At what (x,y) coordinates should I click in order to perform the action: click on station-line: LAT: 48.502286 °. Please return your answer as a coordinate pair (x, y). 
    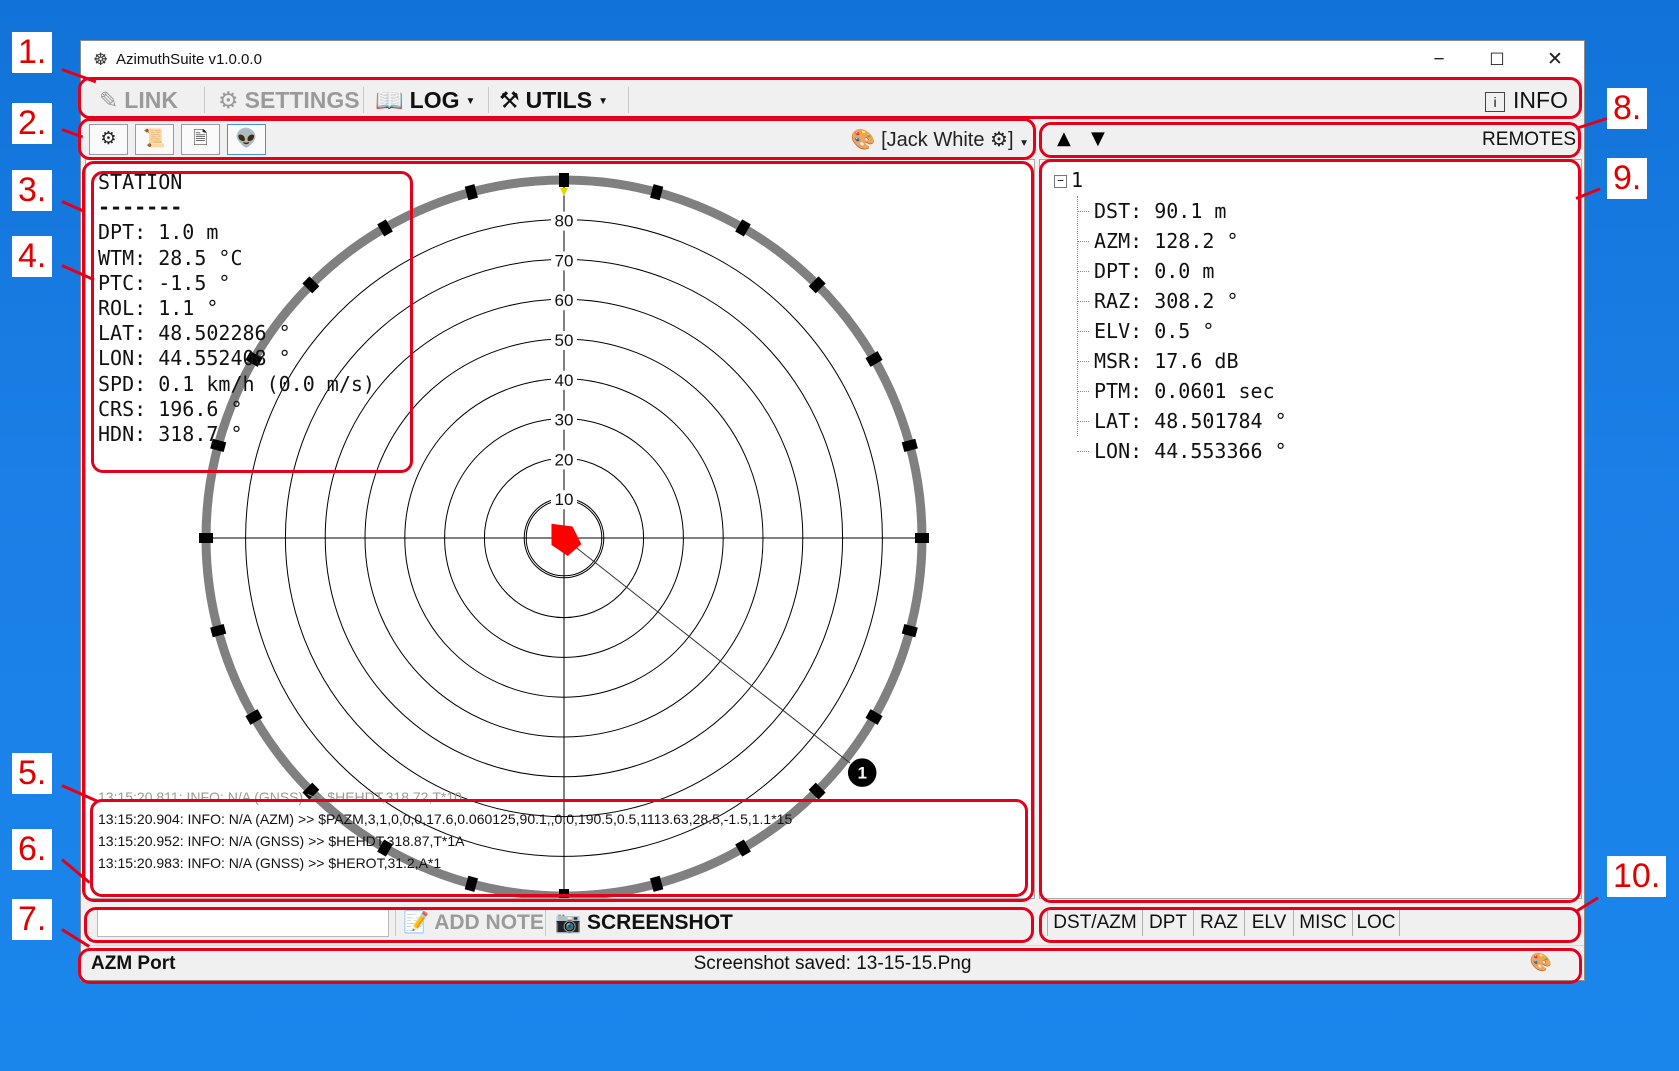
    Looking at the image, I should click on (194, 333).